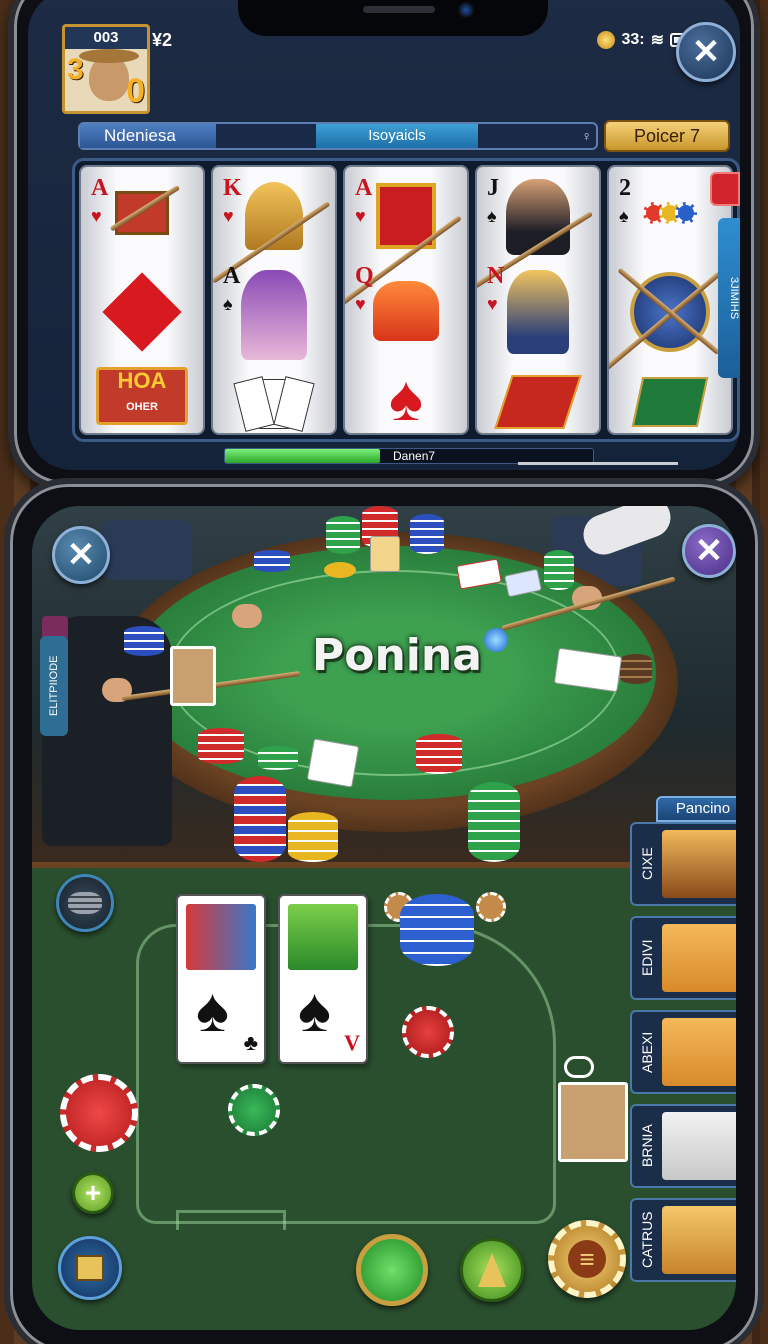 The height and width of the screenshot is (1344, 768). I want to click on player-name: CATRUS, so click(647, 1240).